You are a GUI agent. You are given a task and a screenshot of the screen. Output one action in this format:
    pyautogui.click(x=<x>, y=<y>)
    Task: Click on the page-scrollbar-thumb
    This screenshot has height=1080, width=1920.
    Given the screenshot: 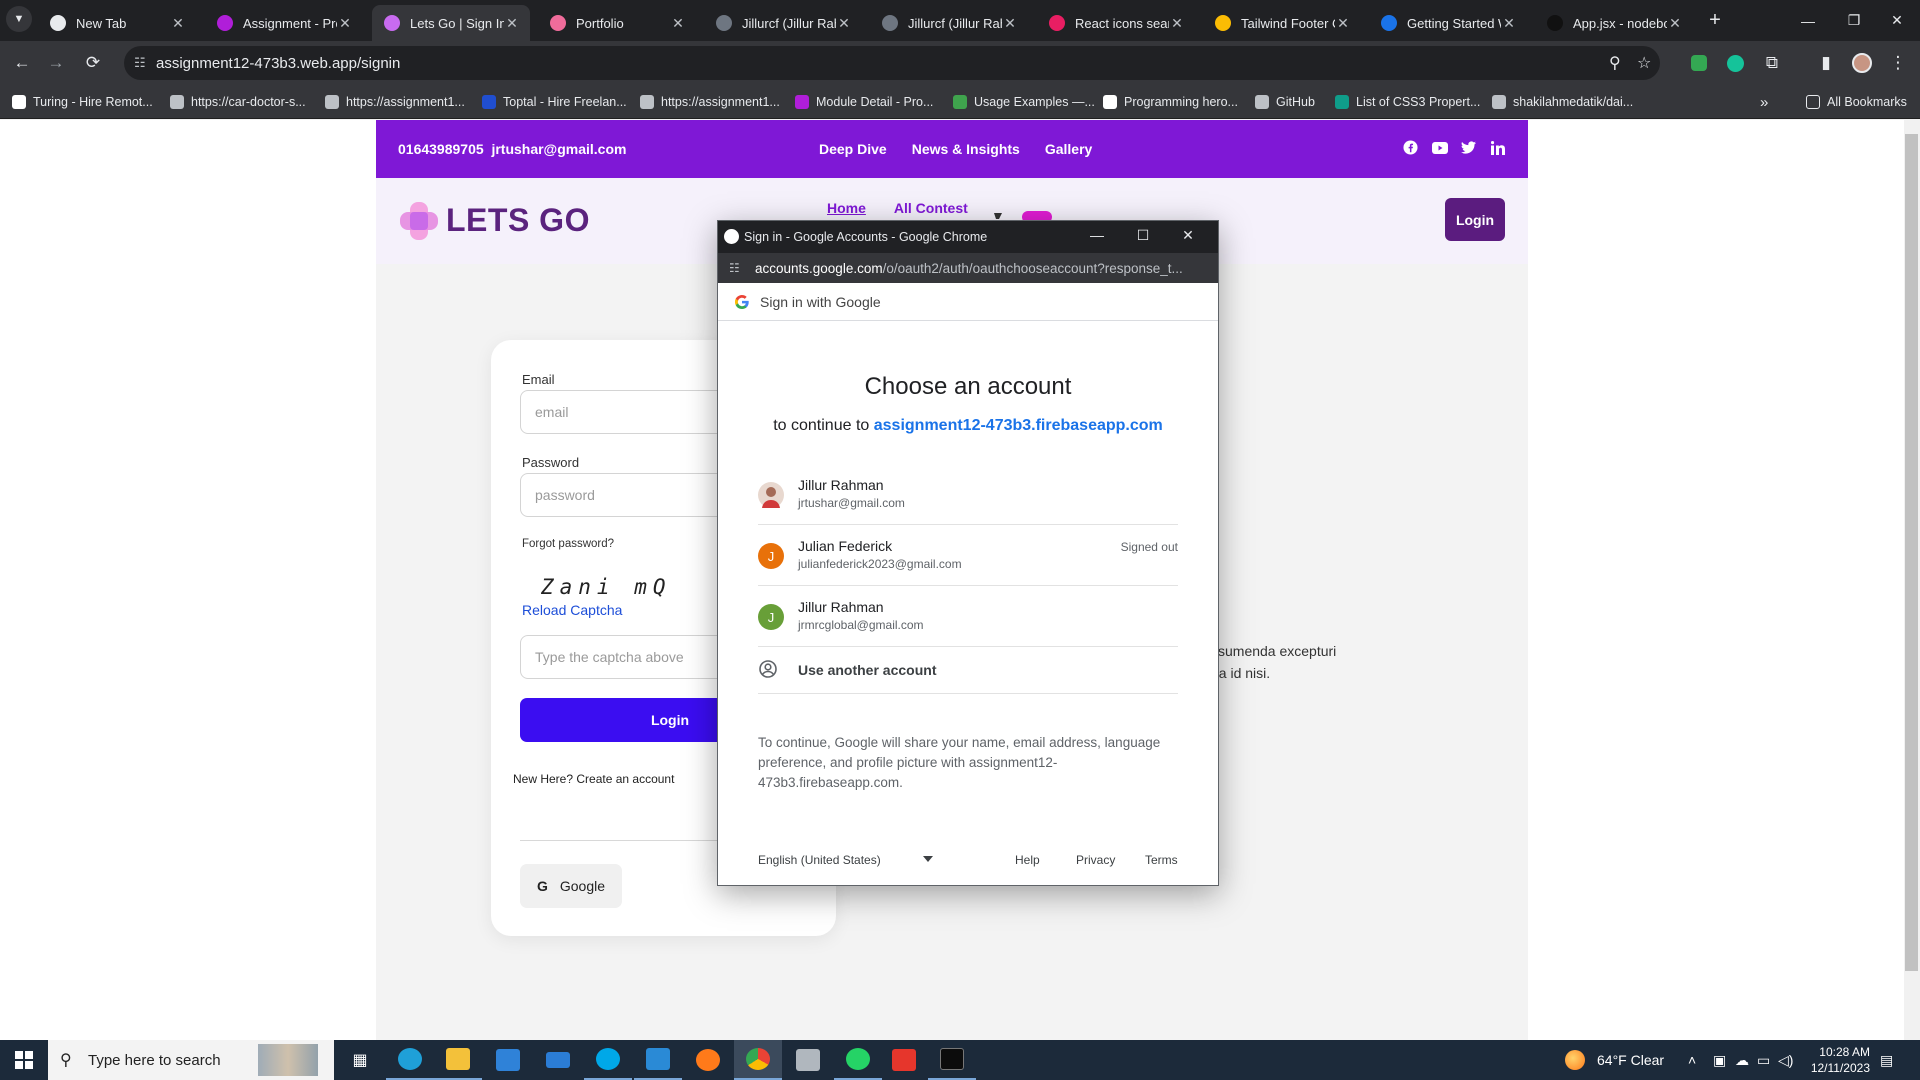 What is the action you would take?
    pyautogui.click(x=1911, y=552)
    